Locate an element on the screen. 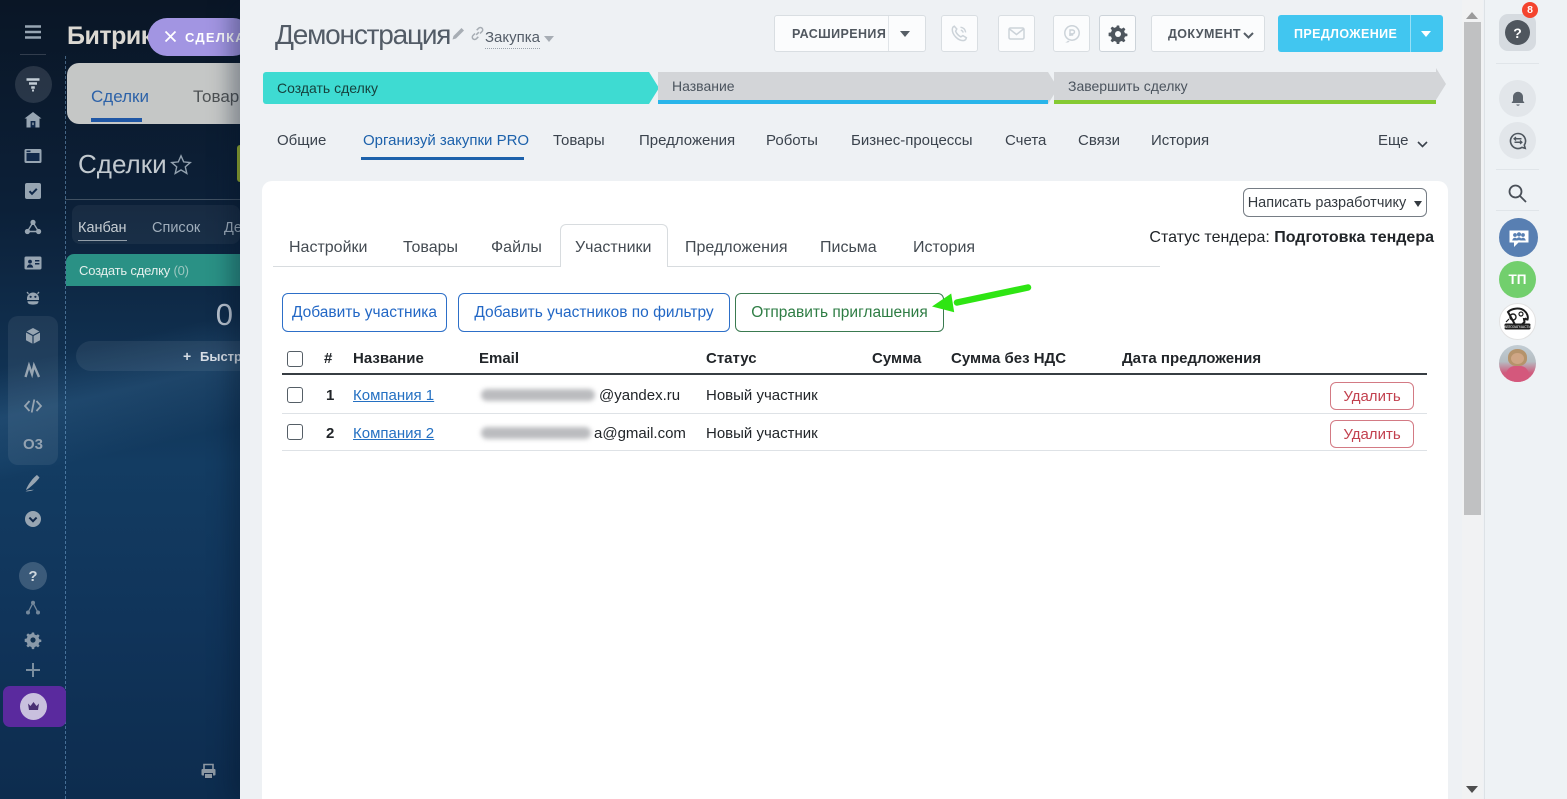 This screenshot has height=799, width=1567. svg-text: АВТОЗАПЧАСТИ is located at coordinates (1517, 327).